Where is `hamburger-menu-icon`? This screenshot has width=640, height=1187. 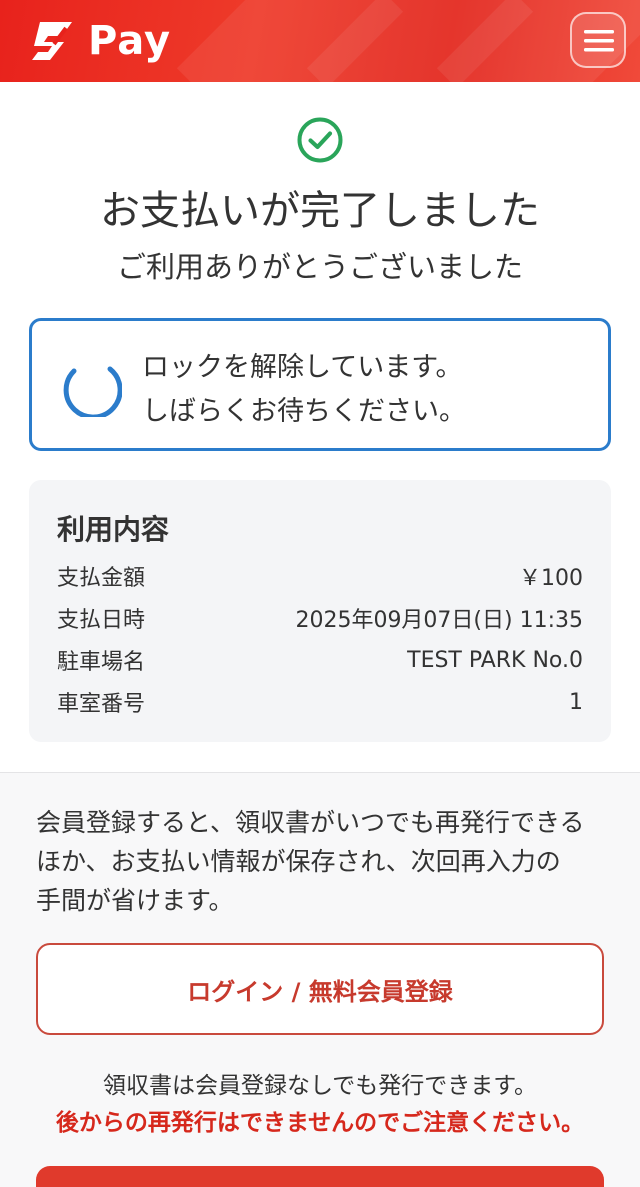
hamburger-menu-icon is located at coordinates (599, 41).